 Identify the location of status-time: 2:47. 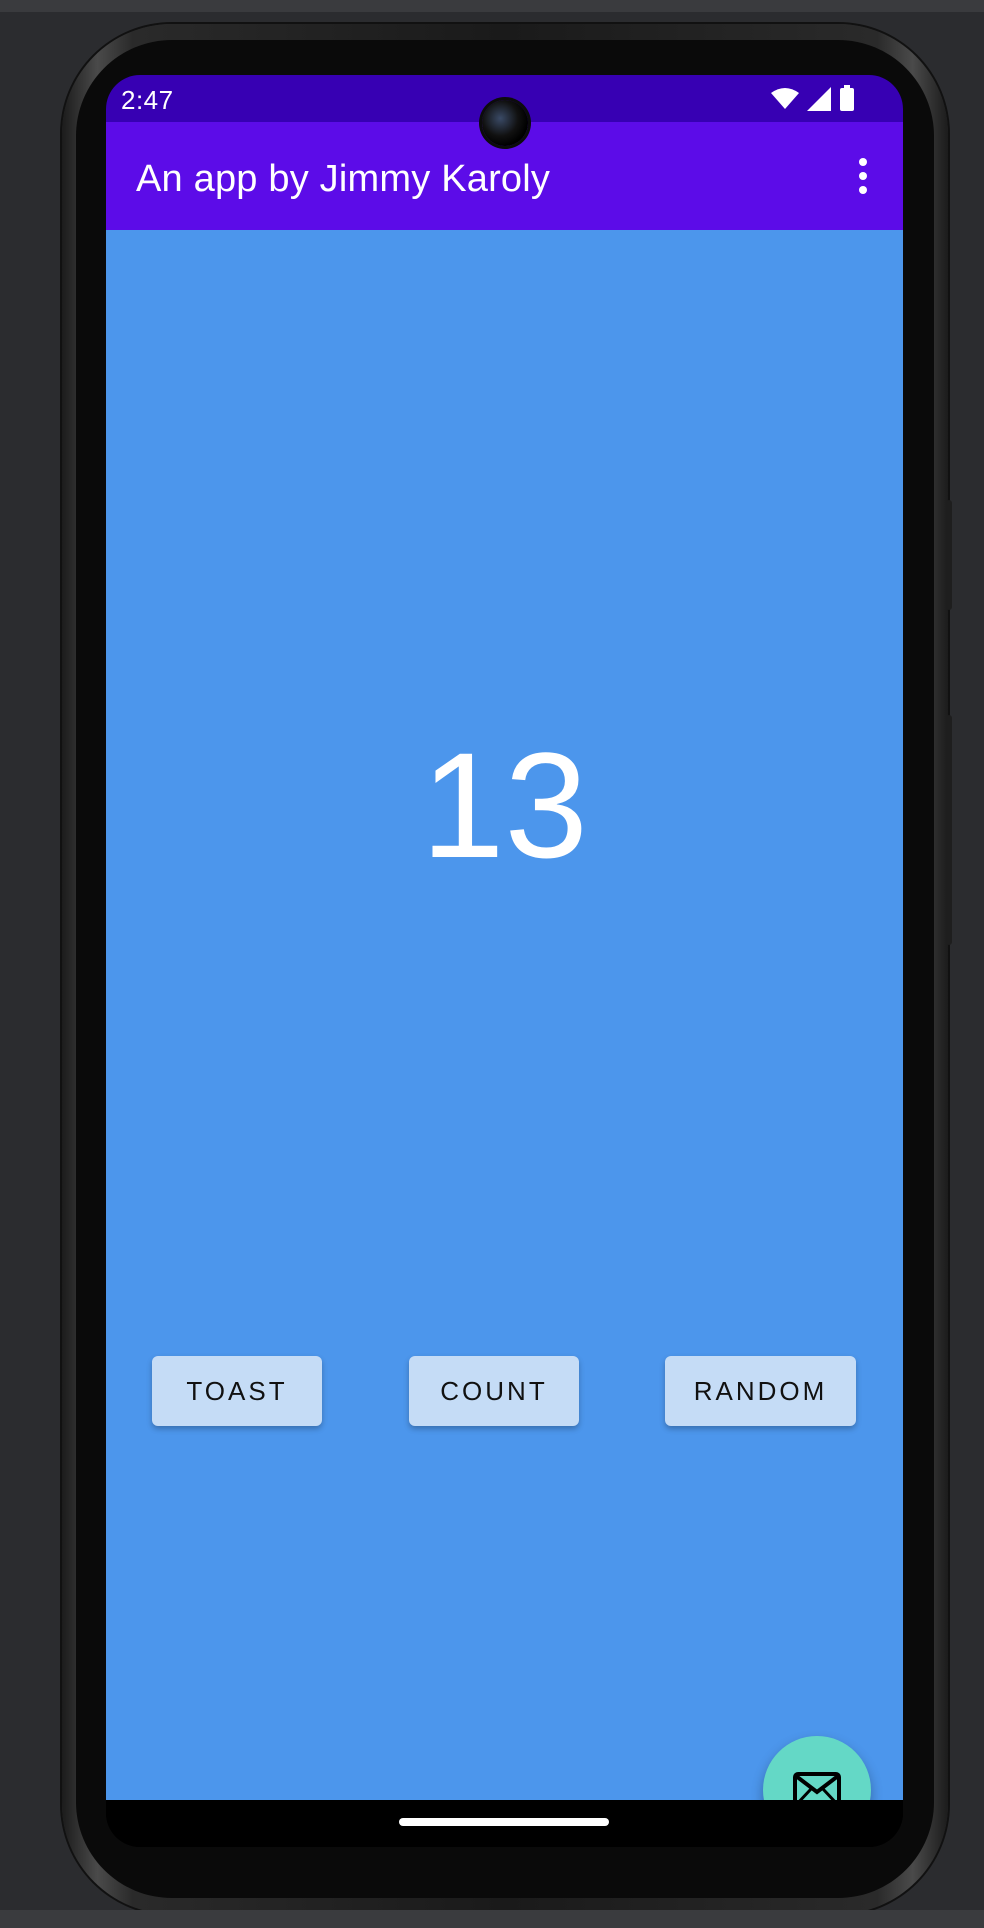
(147, 100).